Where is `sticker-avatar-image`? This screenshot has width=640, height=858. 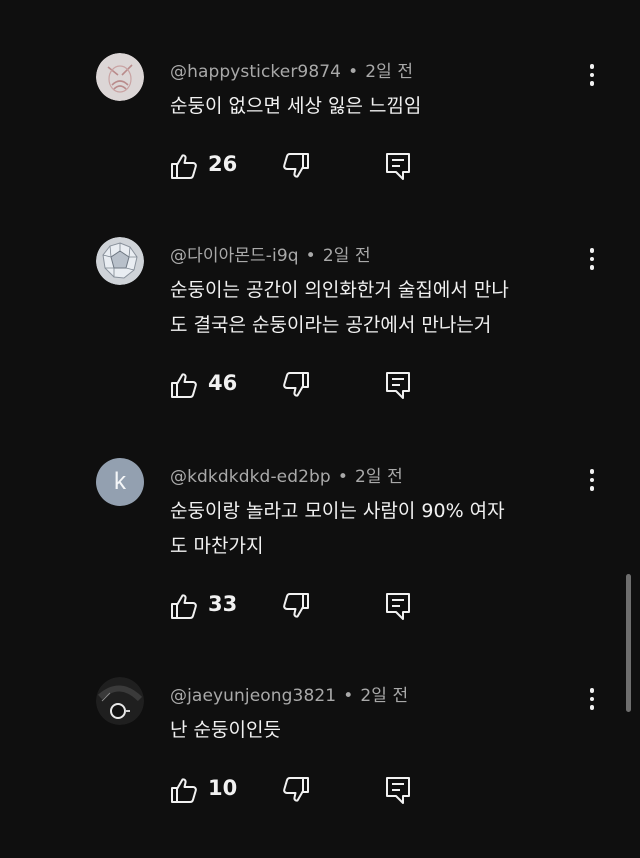 sticker-avatar-image is located at coordinates (120, 77).